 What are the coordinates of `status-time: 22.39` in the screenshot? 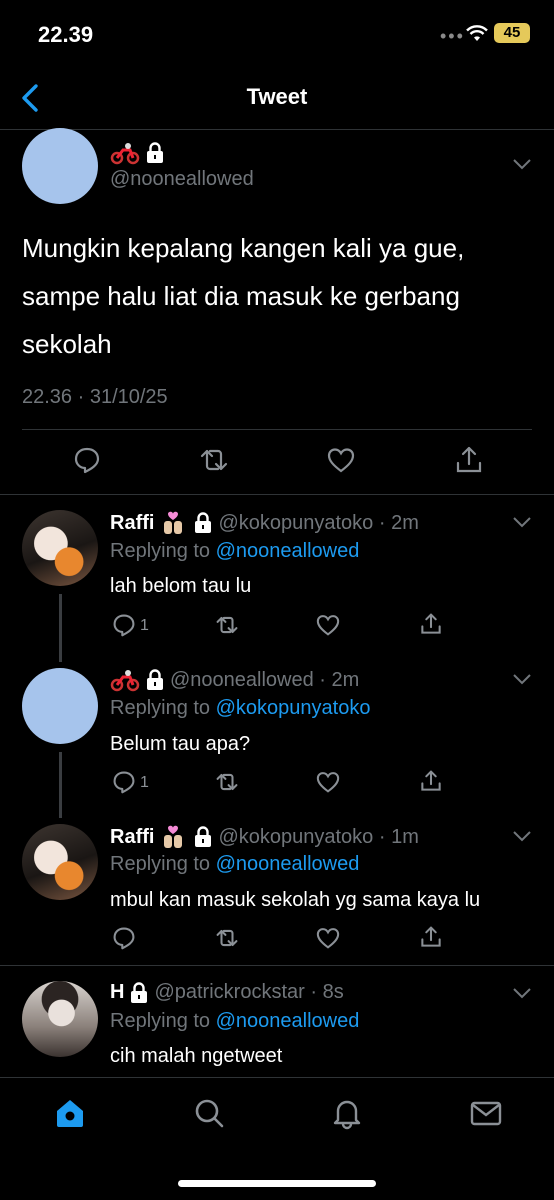 It's located at (66, 34).